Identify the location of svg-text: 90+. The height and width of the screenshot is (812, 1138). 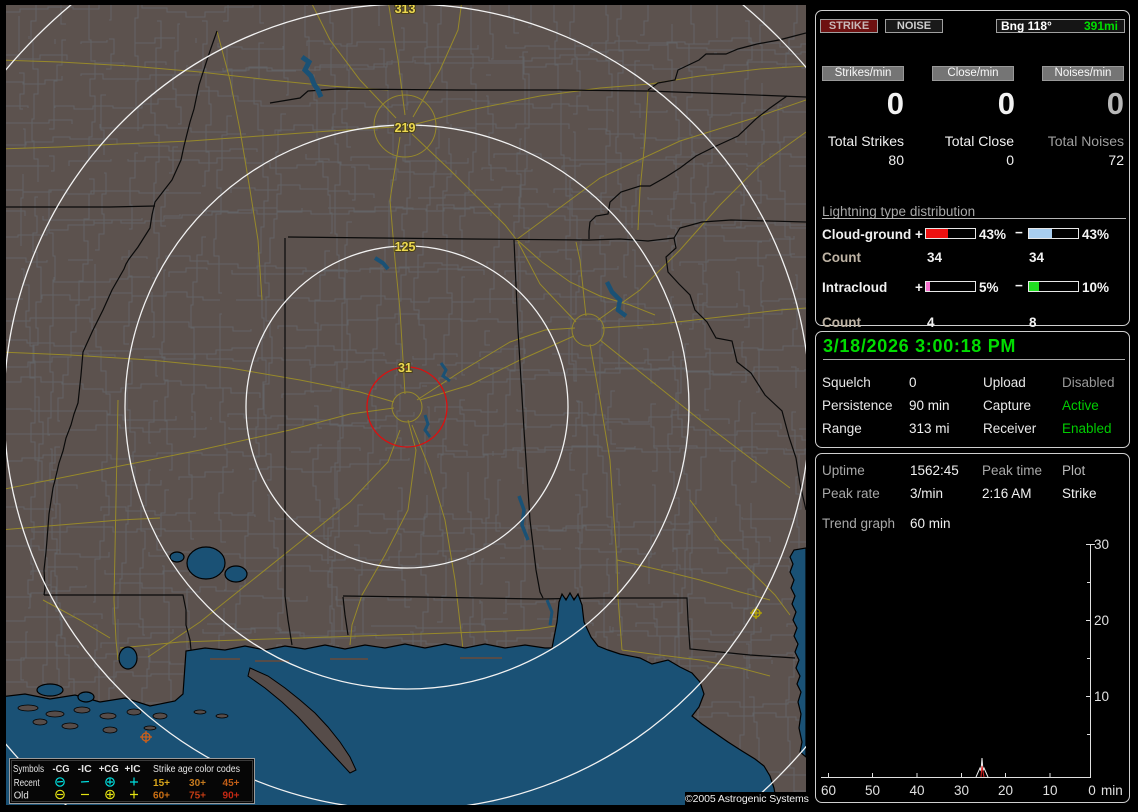
(231, 795).